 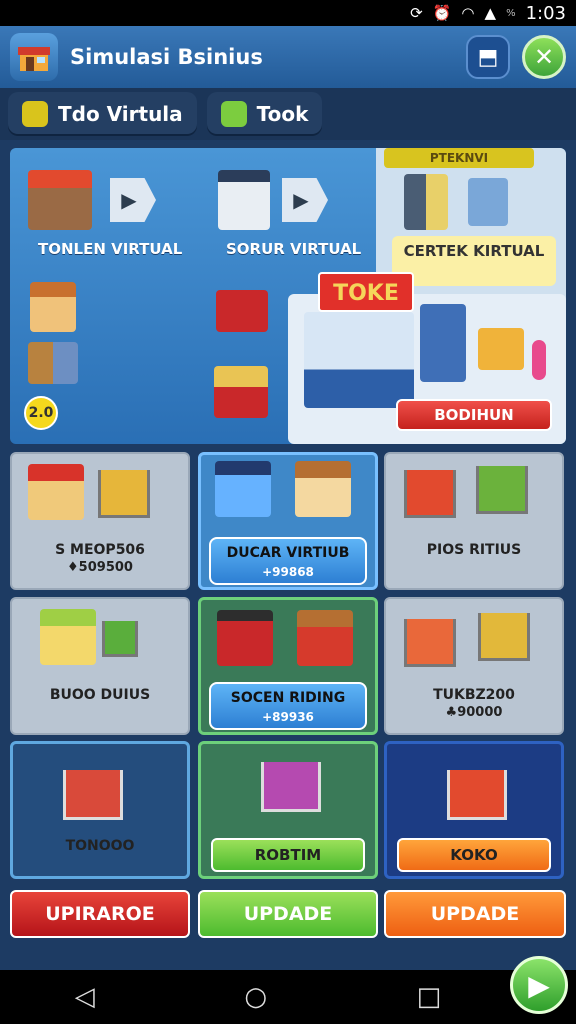 I want to click on shop-card: DUCAR VIRTIUB +99868, so click(x=288, y=521).